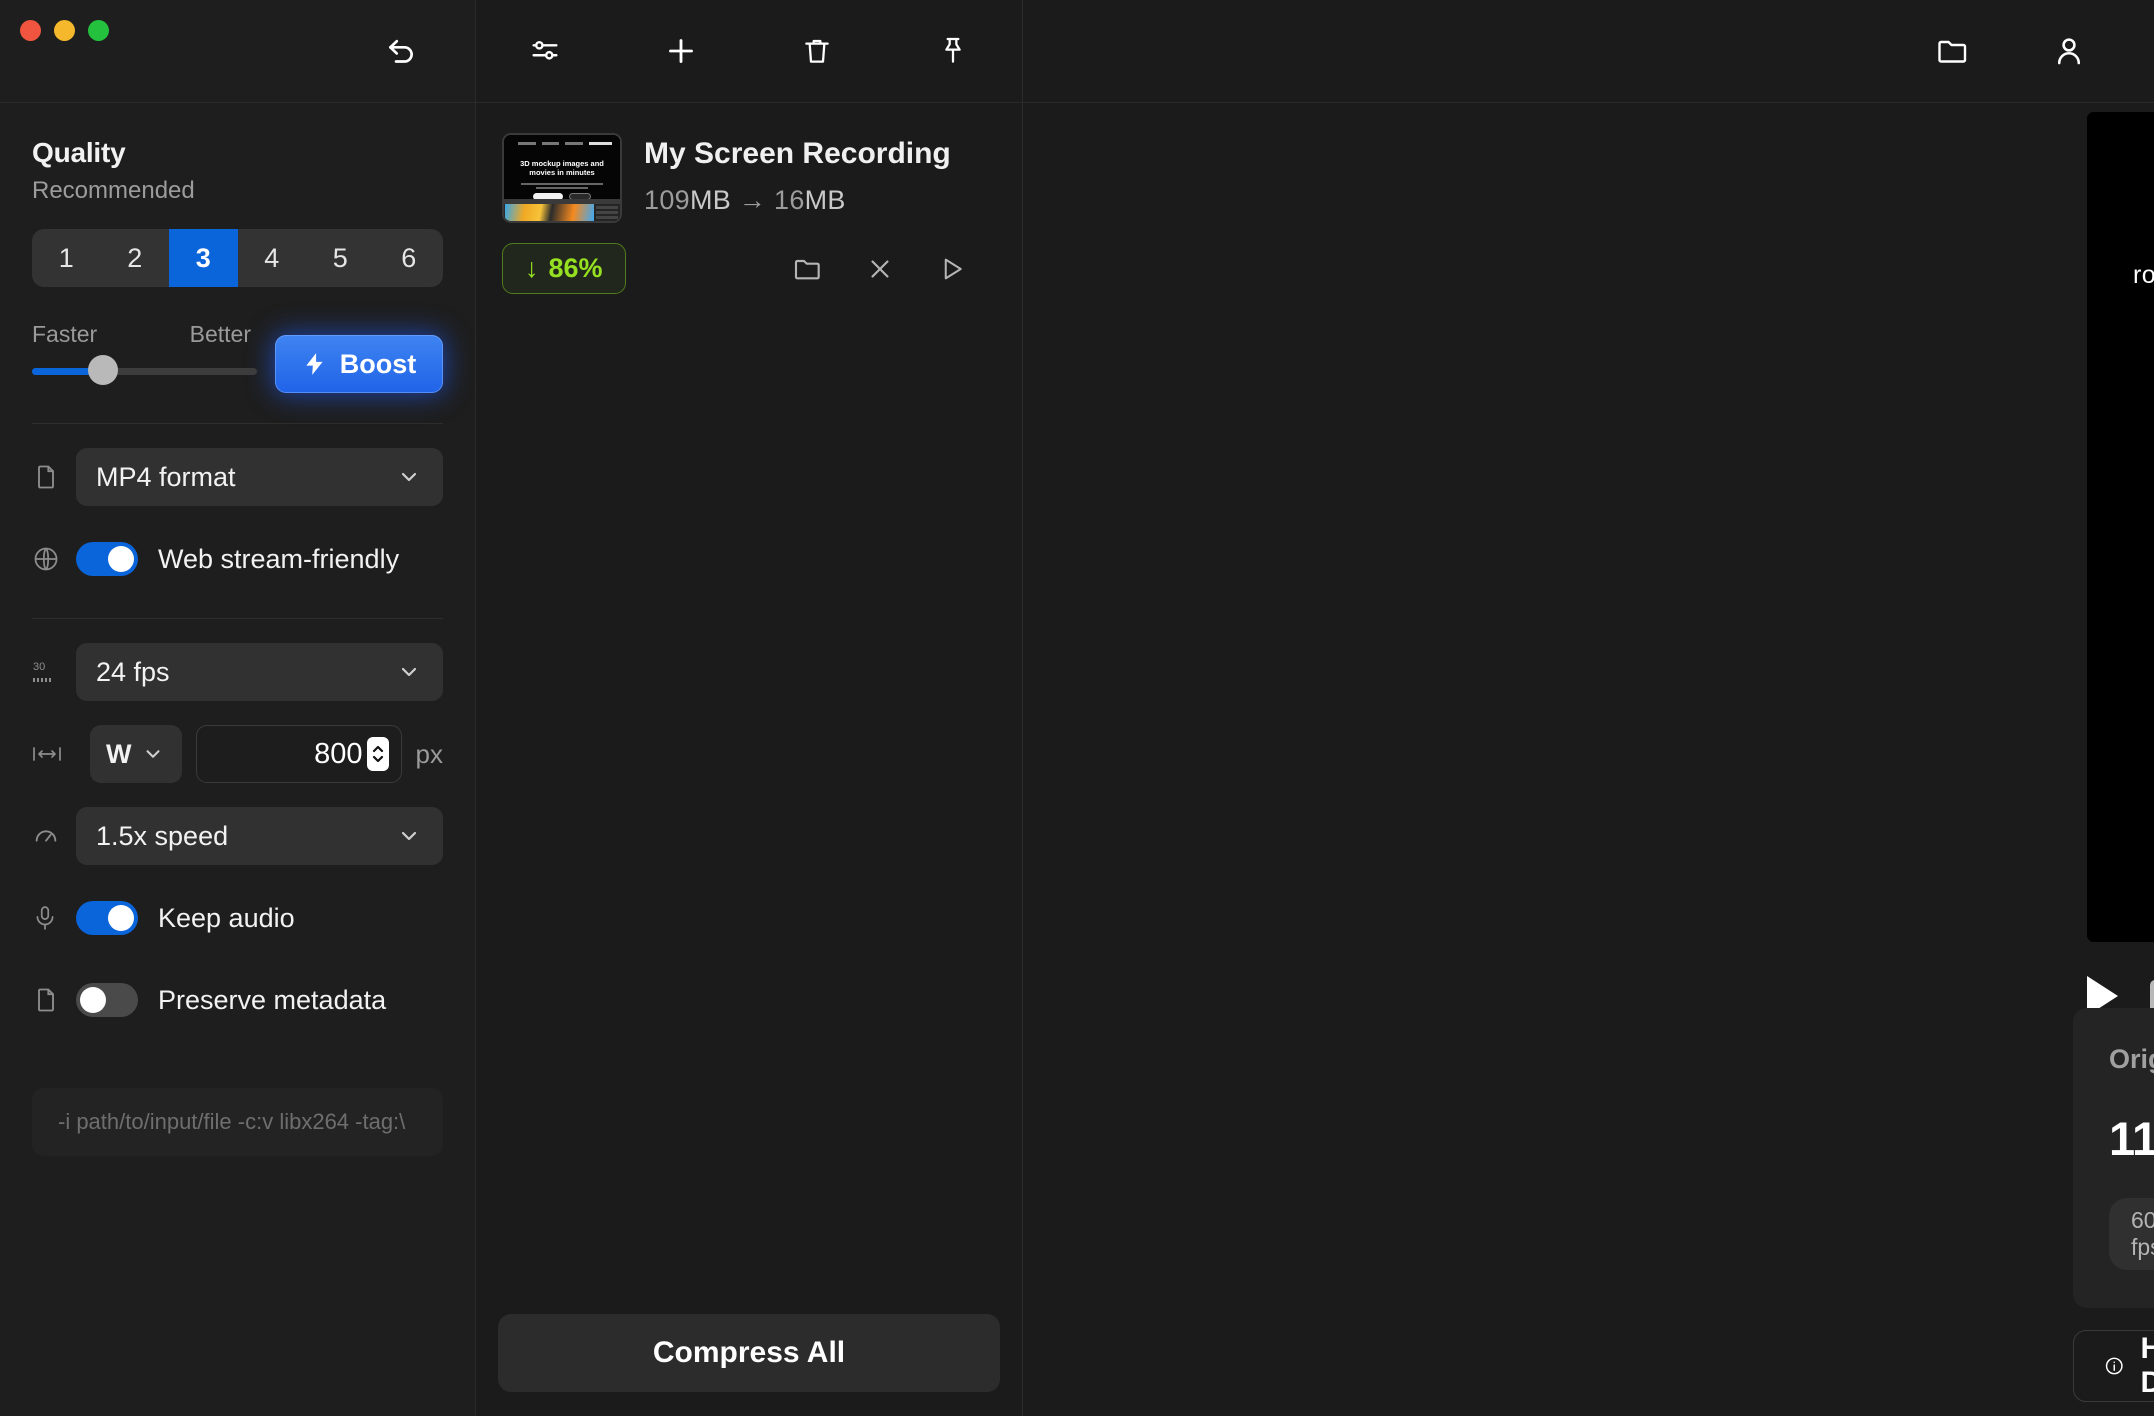  I want to click on window-titlebar, so click(237, 51).